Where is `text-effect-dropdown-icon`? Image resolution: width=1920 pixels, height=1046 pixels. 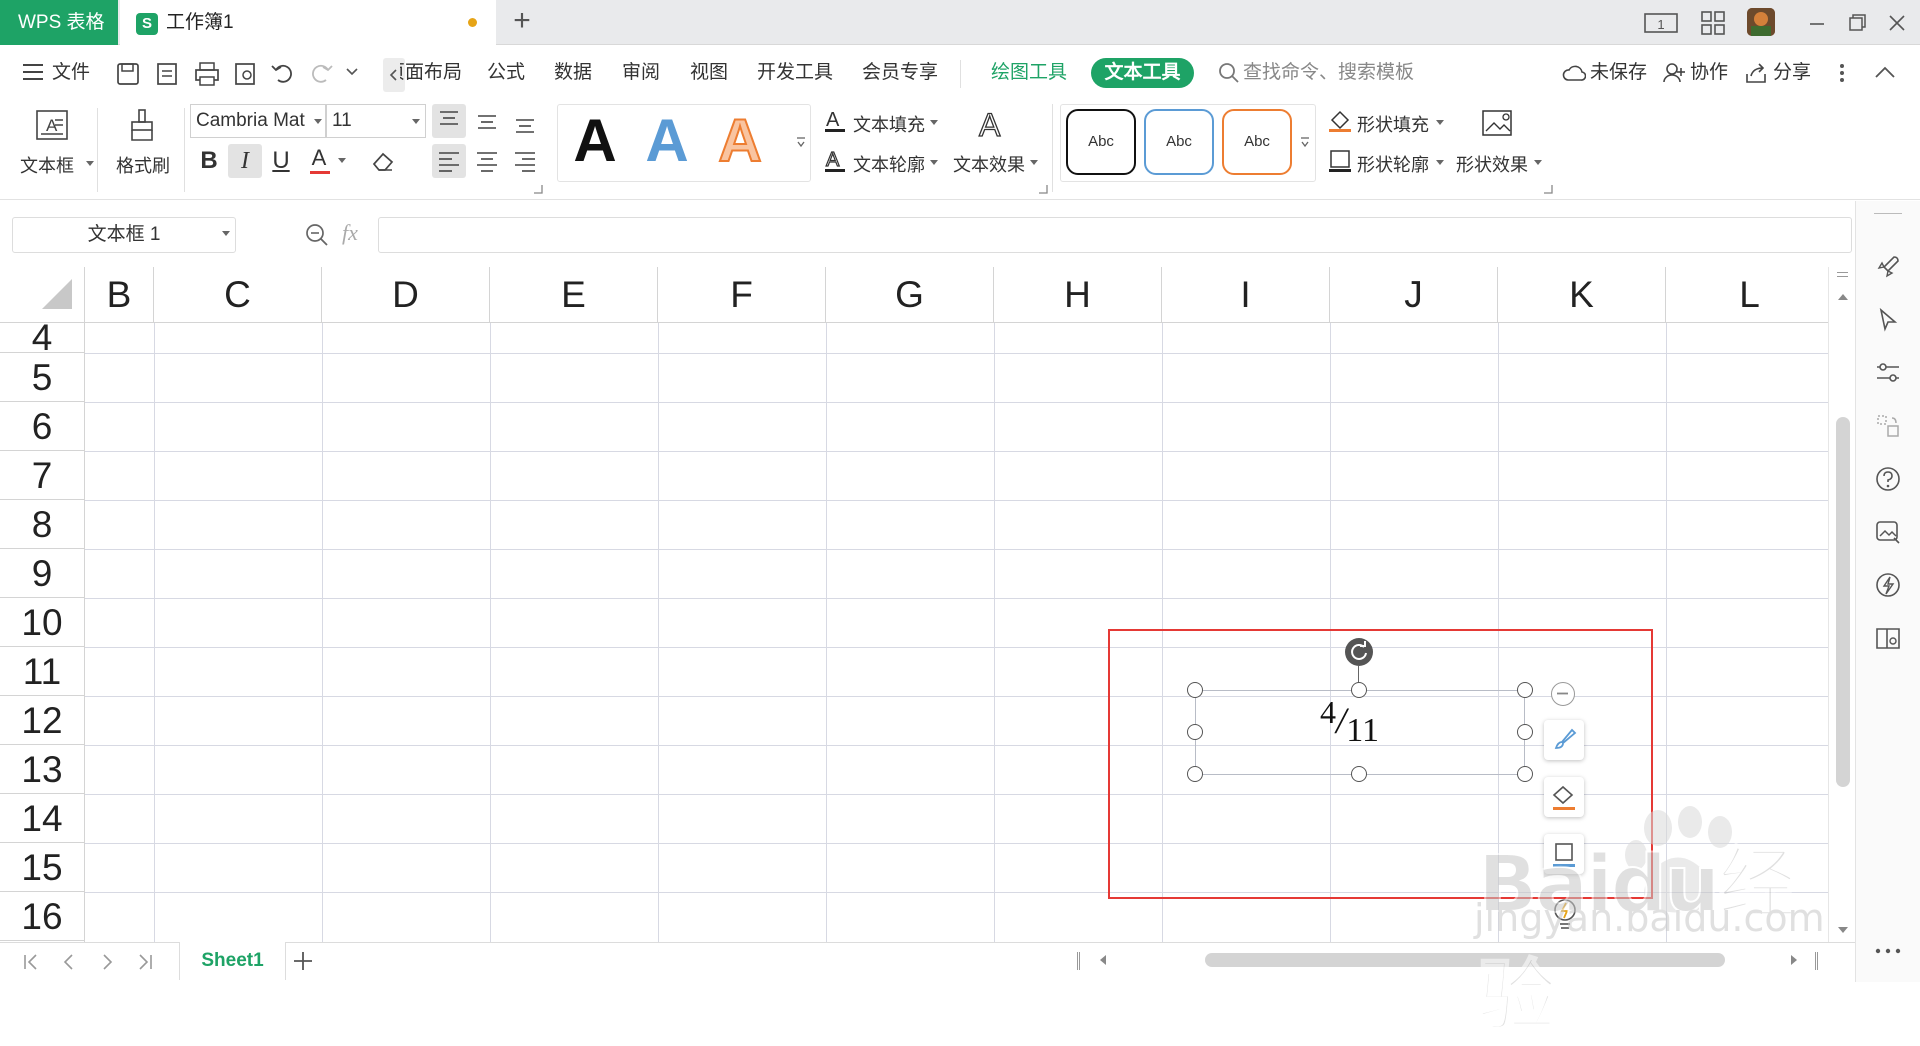
text-effect-dropdown-icon is located at coordinates (1034, 162).